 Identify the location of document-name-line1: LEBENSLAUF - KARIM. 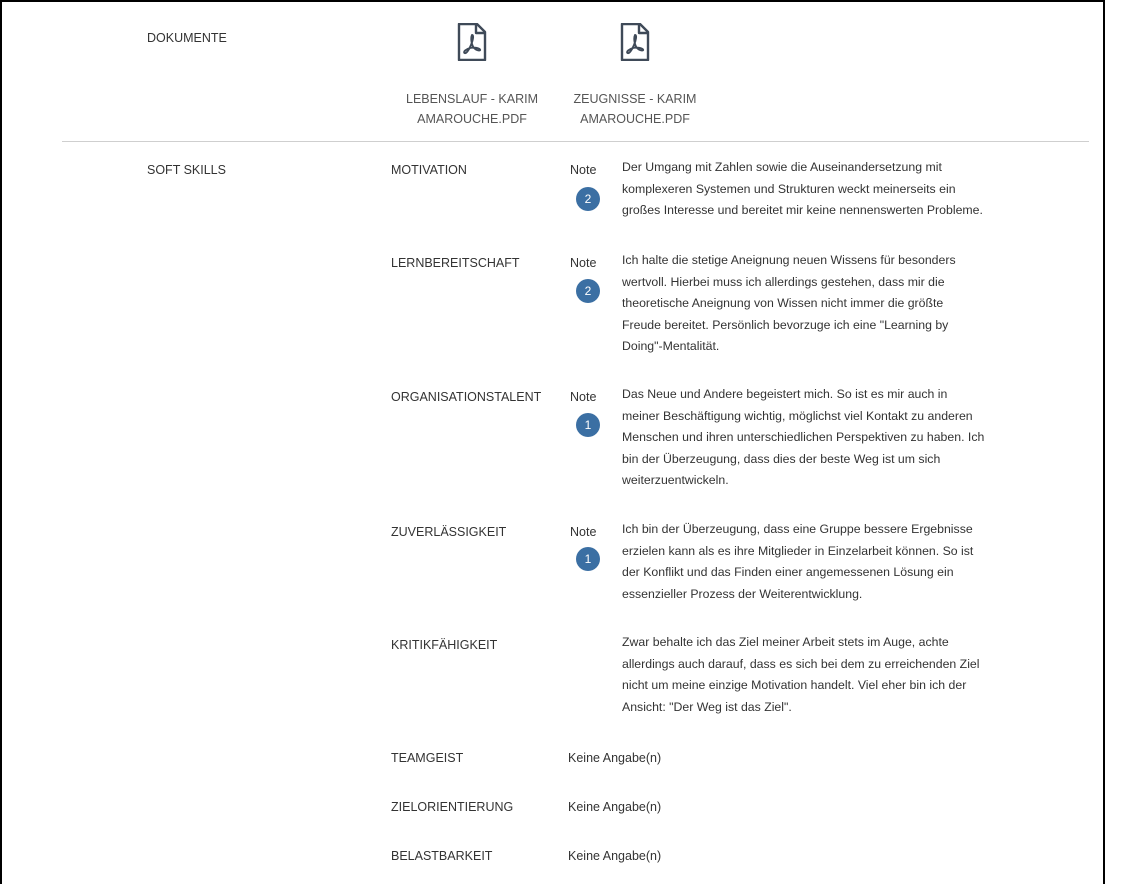
(472, 99).